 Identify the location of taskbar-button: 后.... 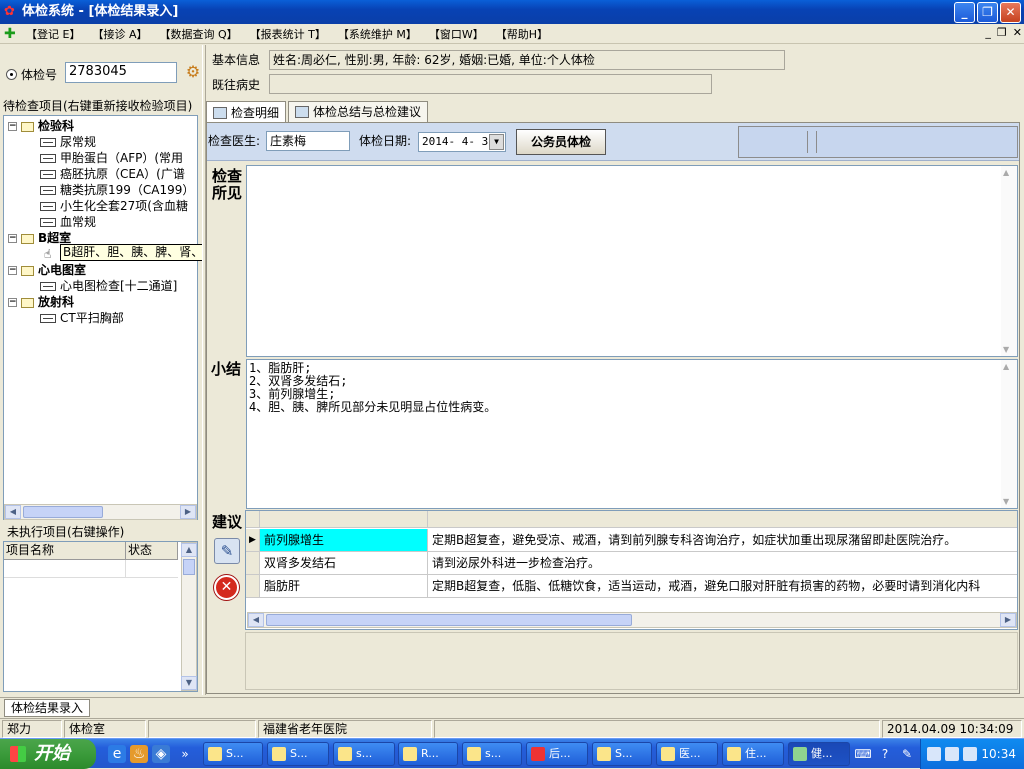
(557, 754).